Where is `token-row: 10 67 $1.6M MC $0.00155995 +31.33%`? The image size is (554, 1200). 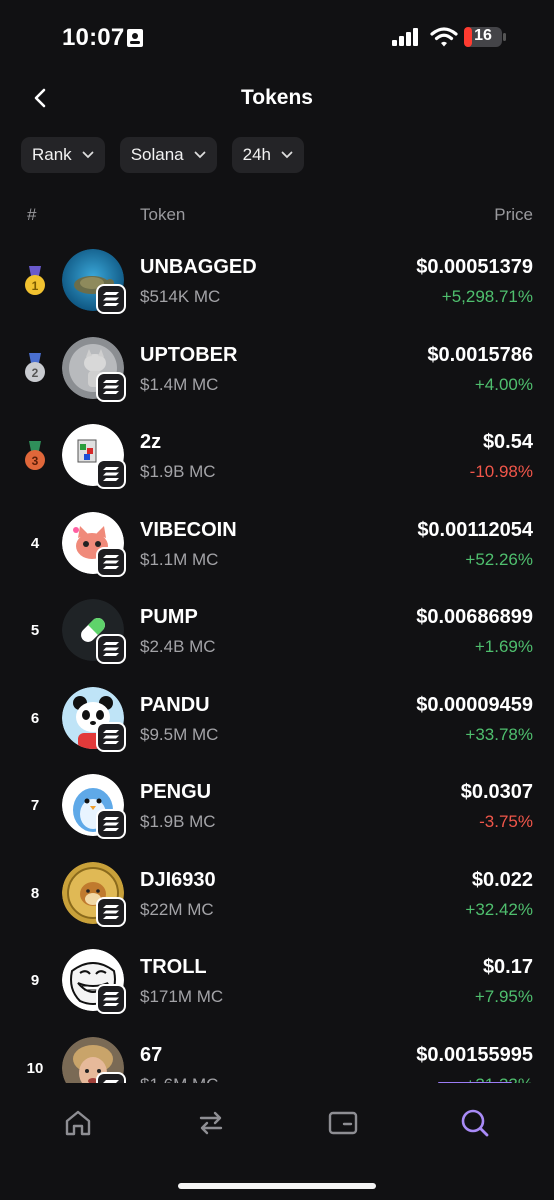 token-row: 10 67 $1.6M MC $0.00155995 +31.33% is located at coordinates (277, 1054).